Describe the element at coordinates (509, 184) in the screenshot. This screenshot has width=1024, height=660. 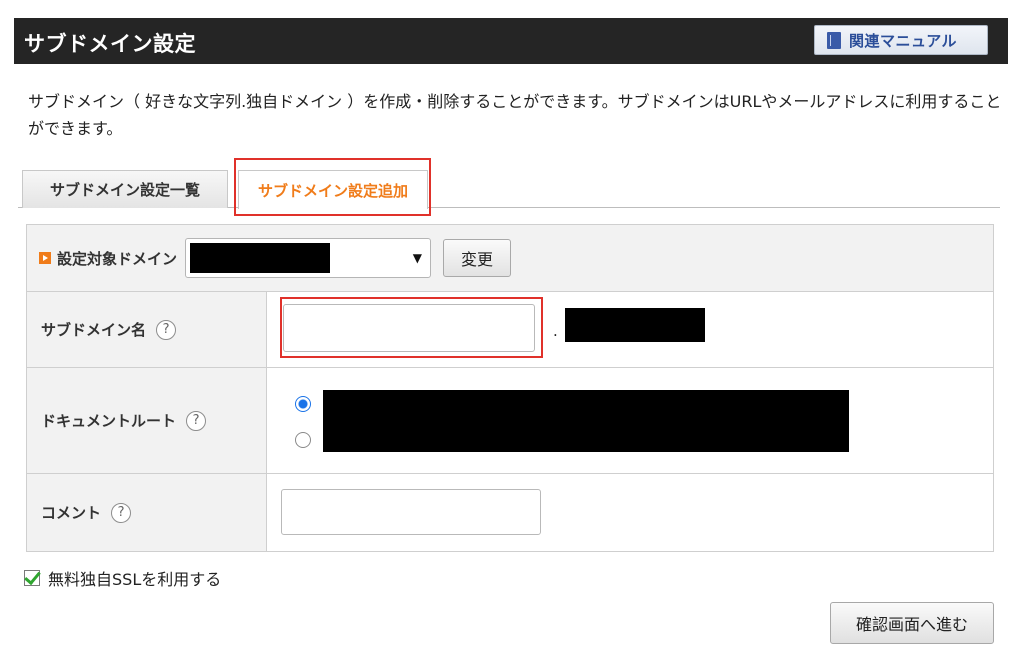
I see `tab-bar: サブドメイン設定一覧 サブドメイン設定追加` at that location.